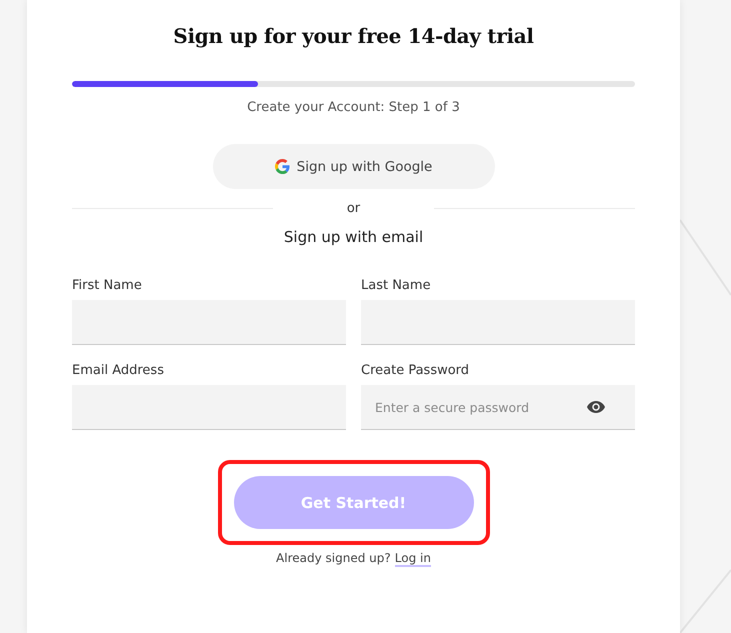  Describe the element at coordinates (354, 208) in the screenshot. I see `divider-label: or` at that location.